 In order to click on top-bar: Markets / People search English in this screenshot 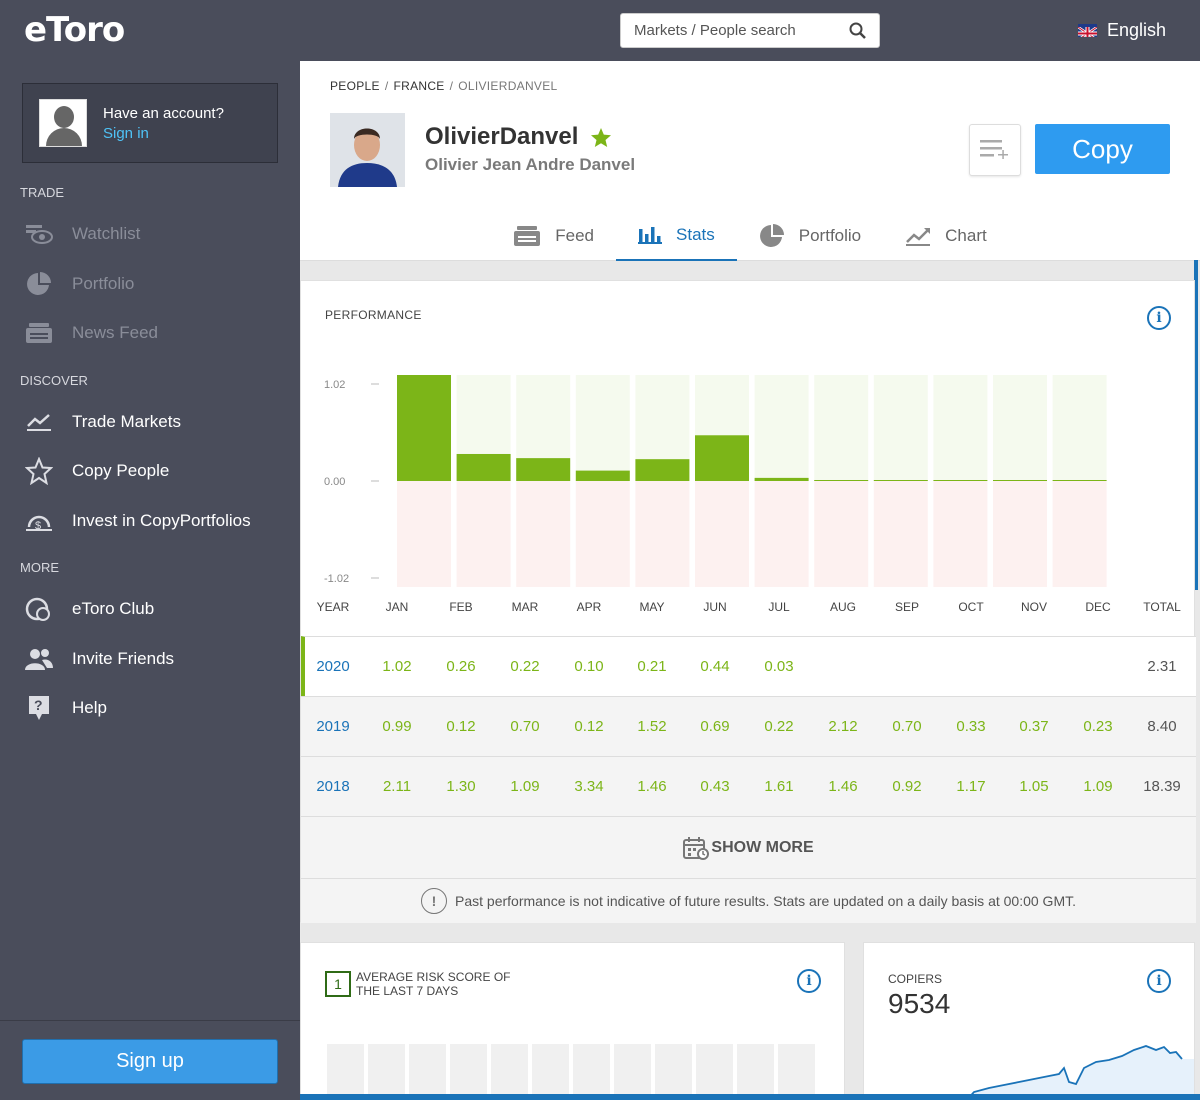, I will do `click(750, 30)`.